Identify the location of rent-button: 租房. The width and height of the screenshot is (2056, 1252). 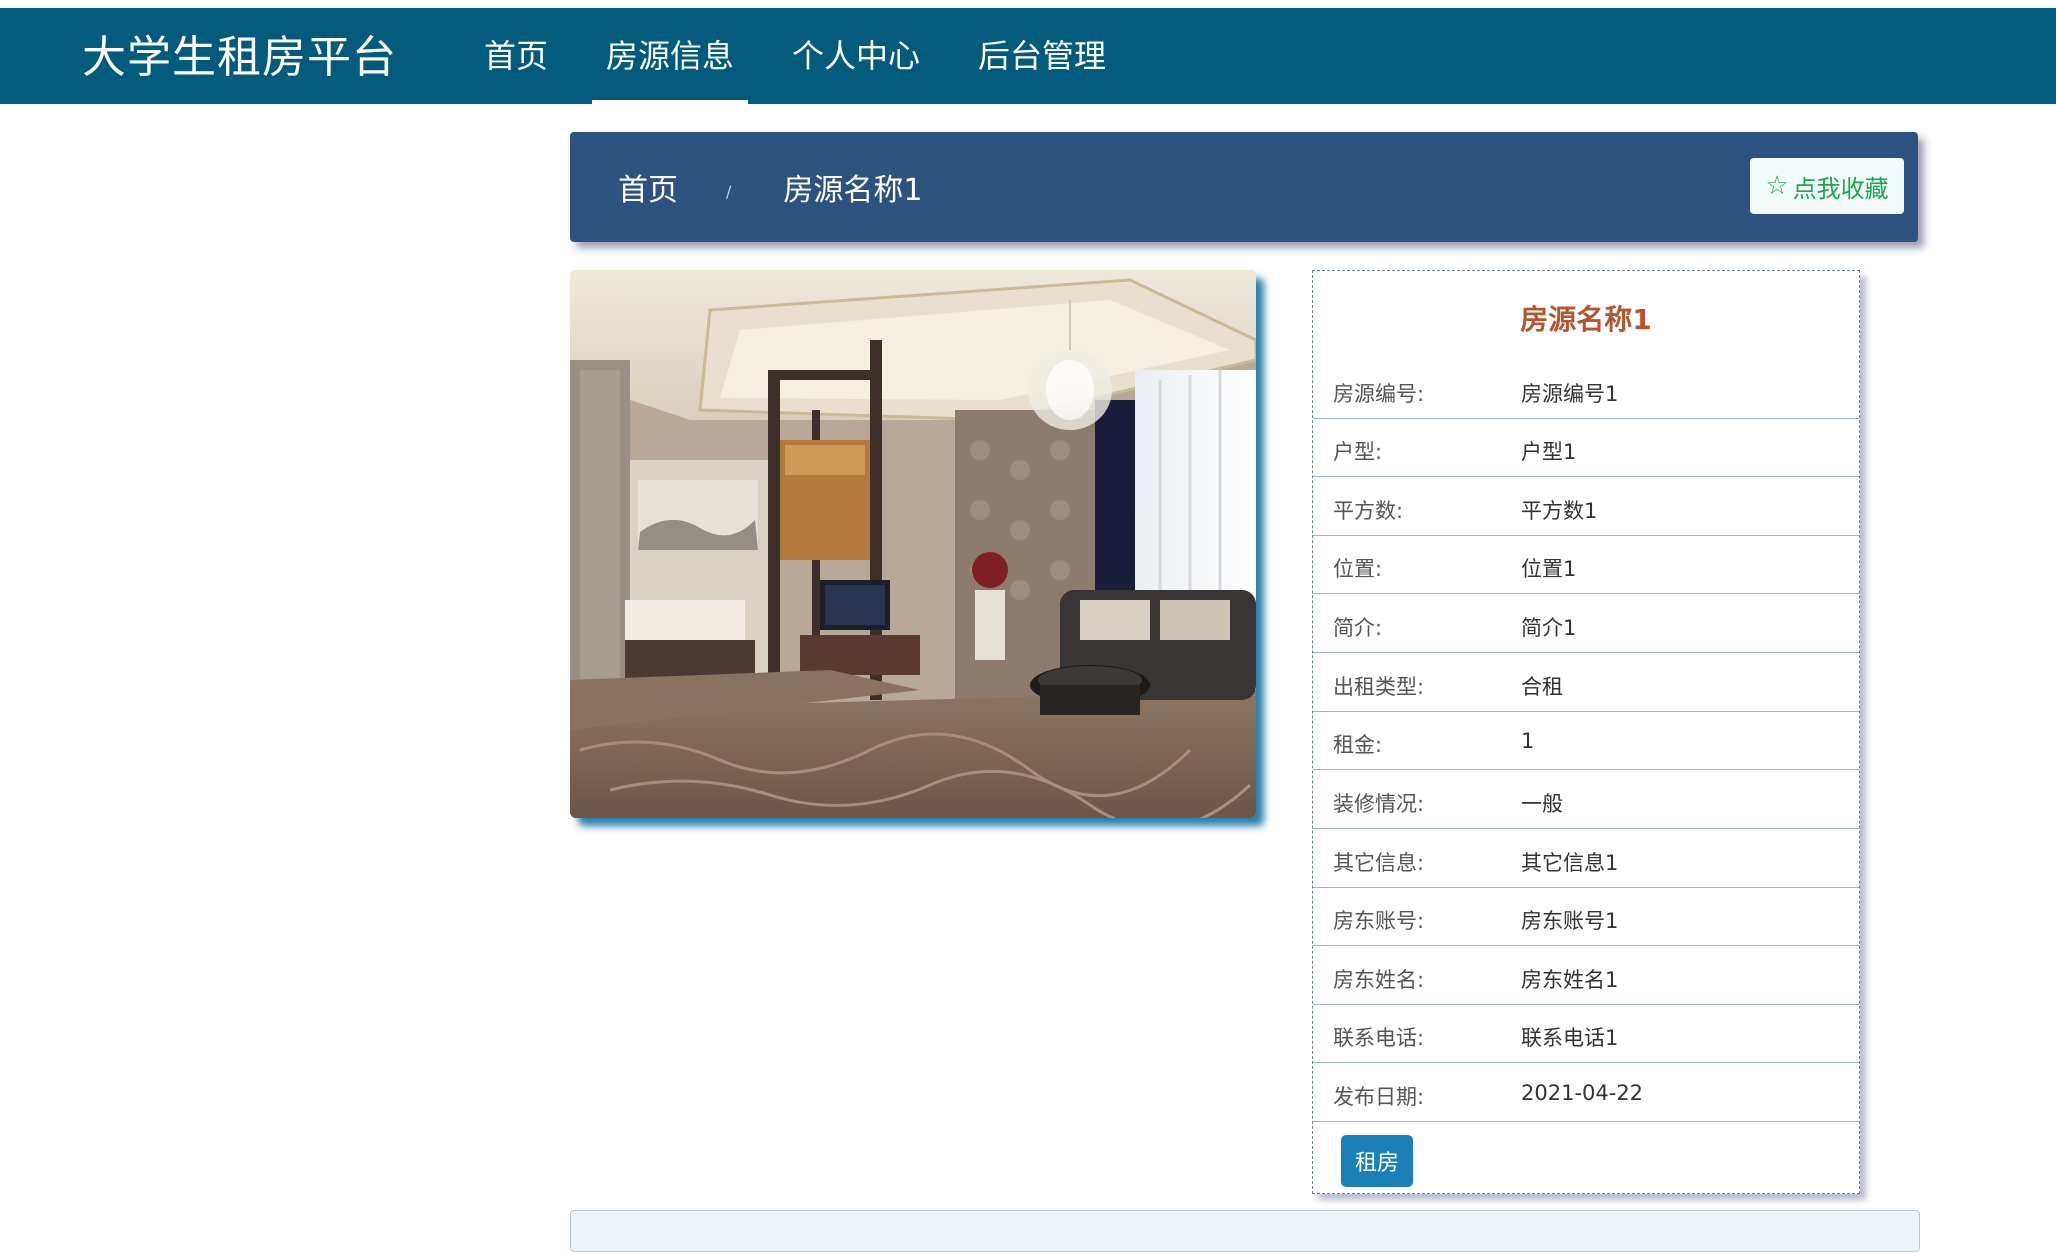
(1377, 1161).